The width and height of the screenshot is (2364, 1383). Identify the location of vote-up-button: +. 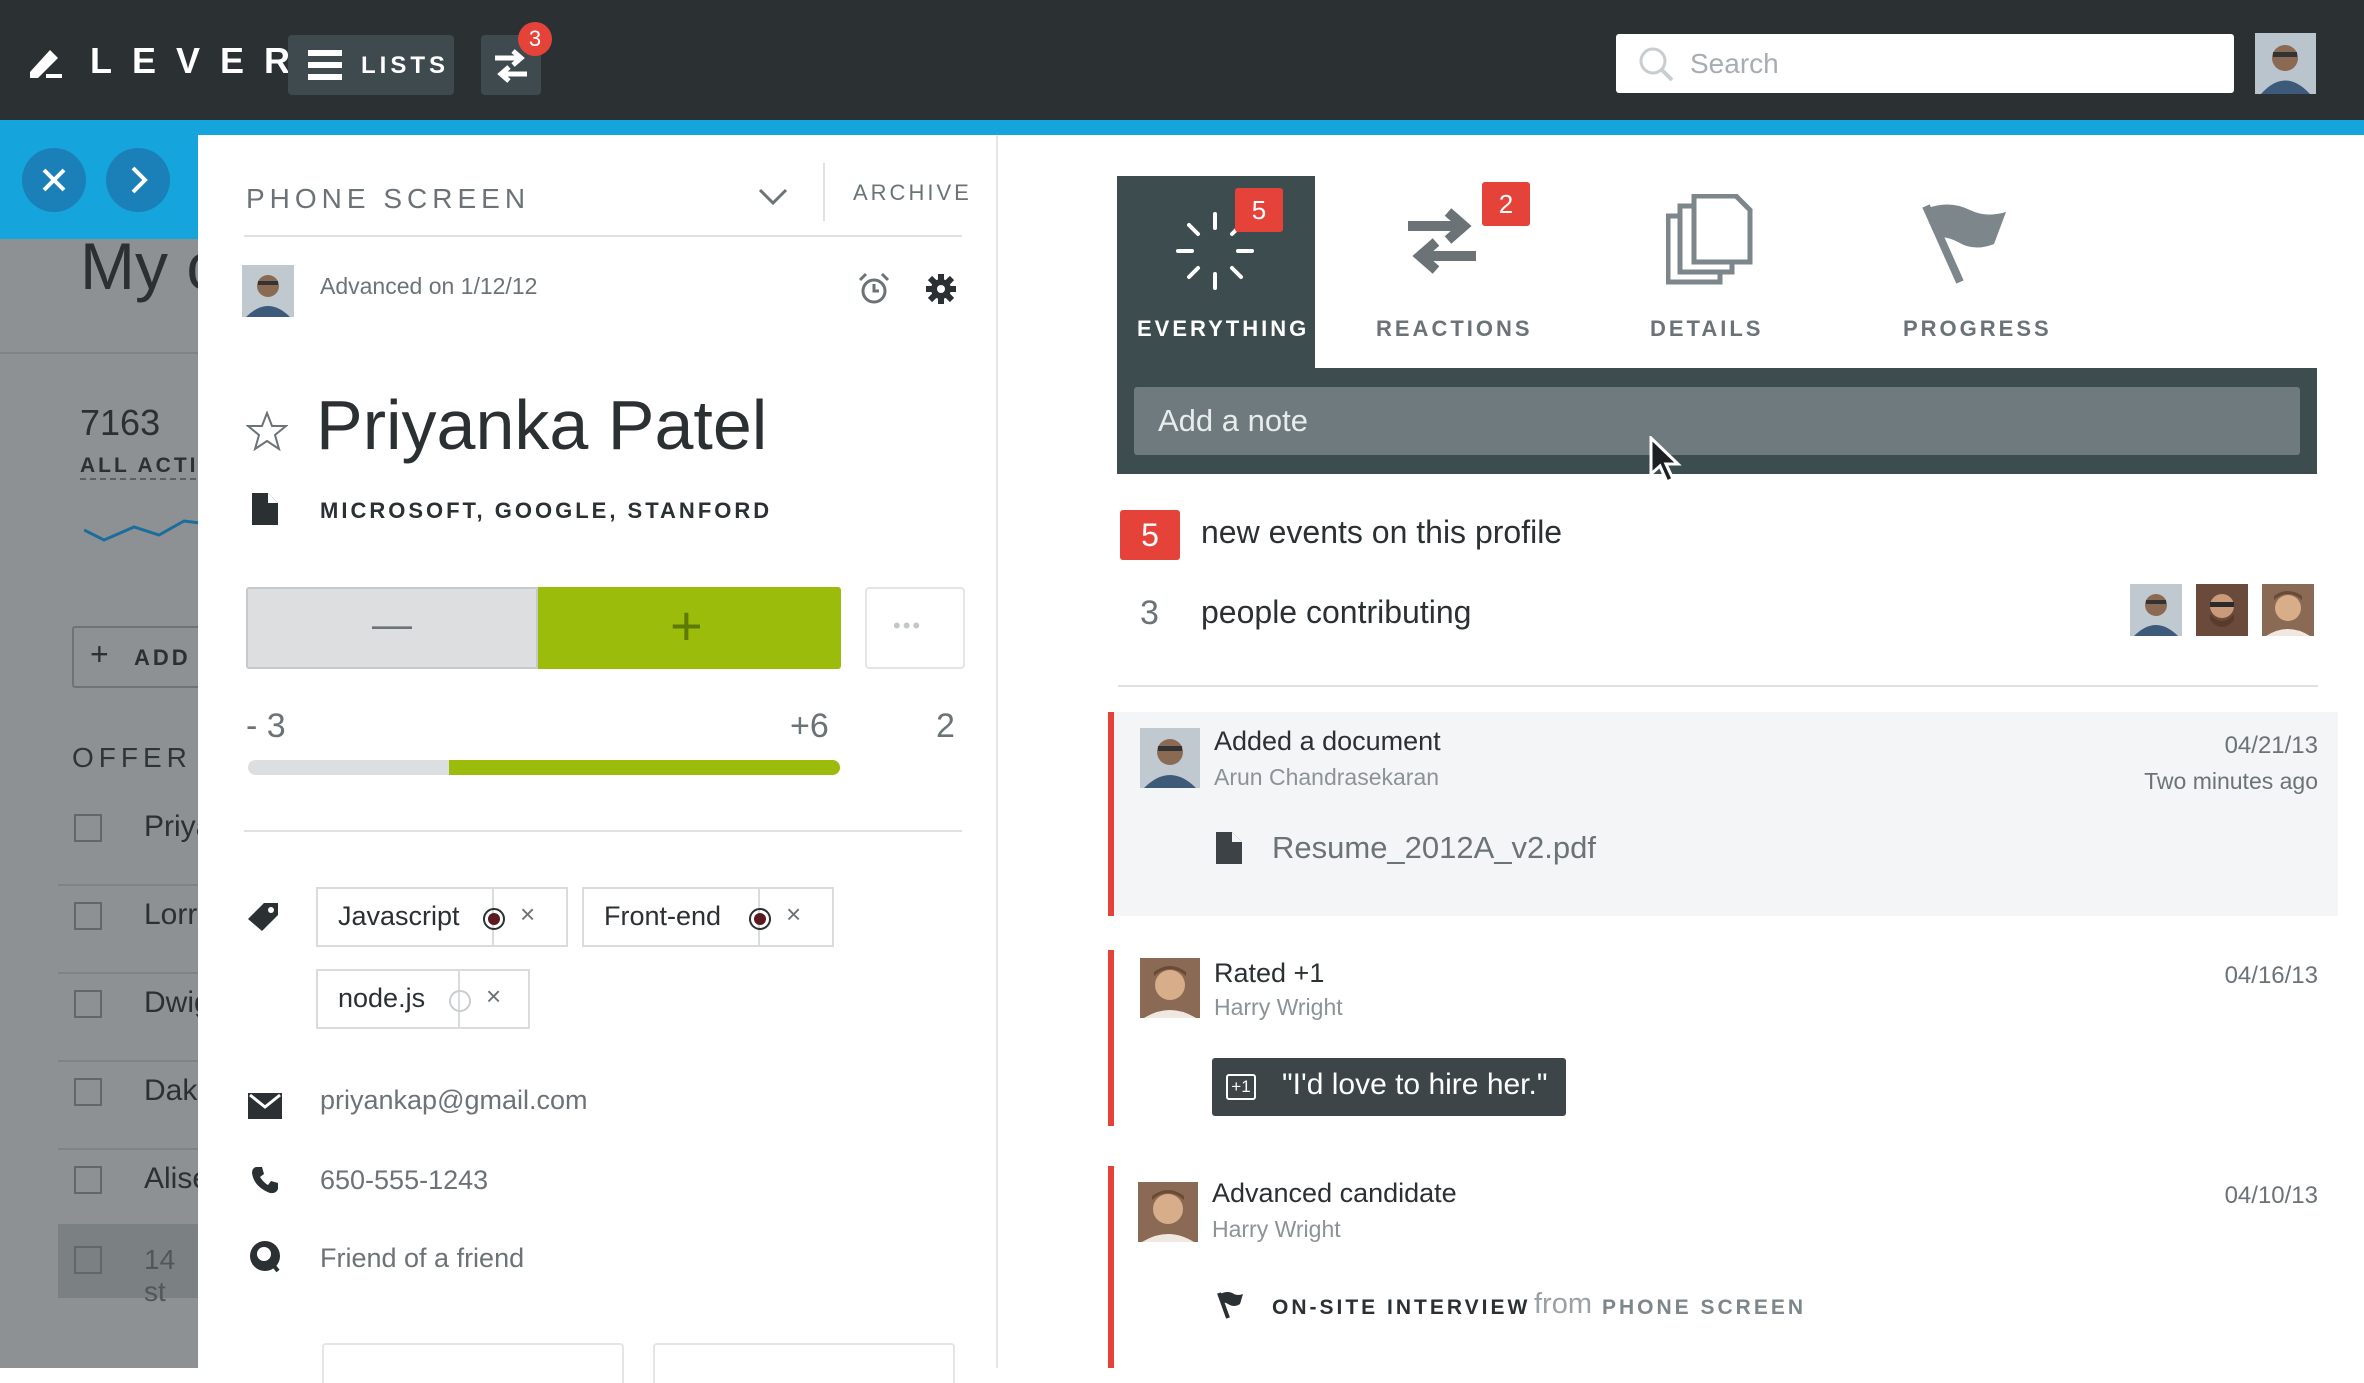
(689, 628).